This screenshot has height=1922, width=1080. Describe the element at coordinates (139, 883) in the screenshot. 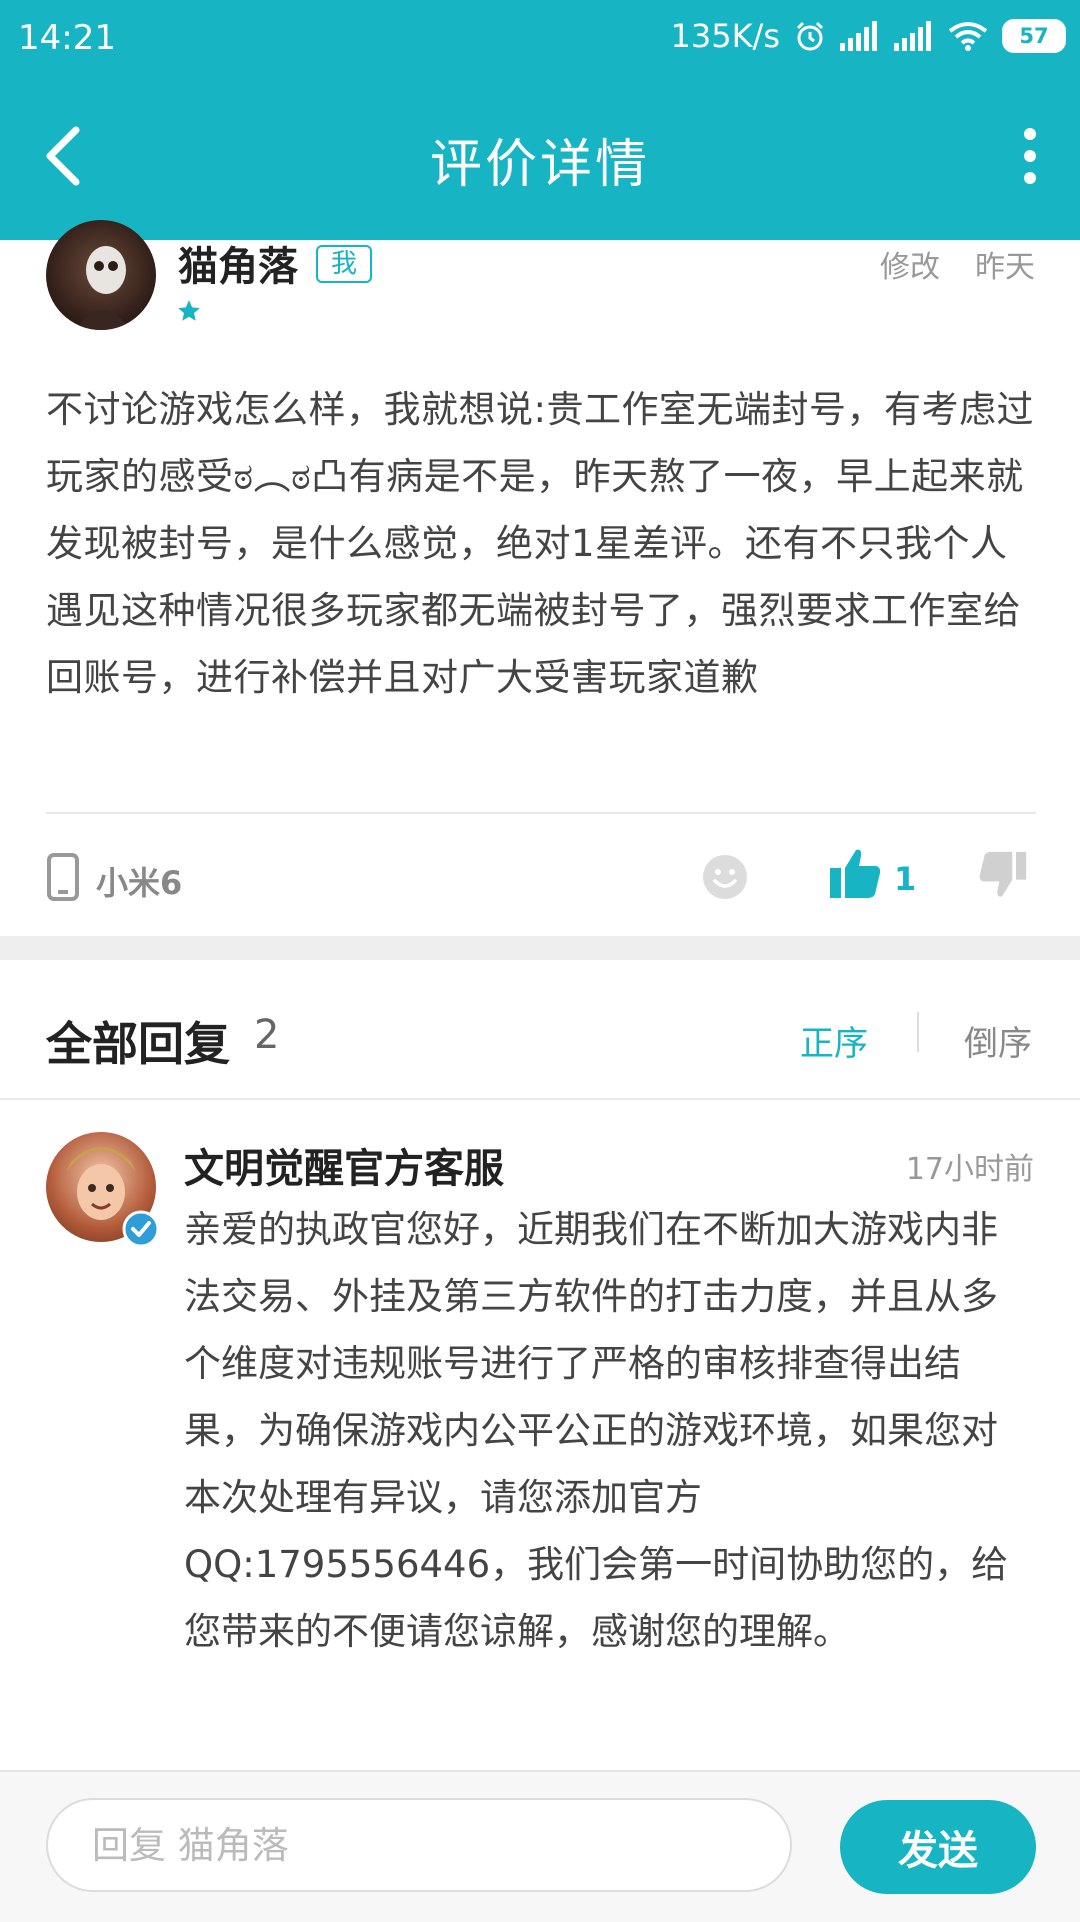

I see `device-label: 小米6` at that location.